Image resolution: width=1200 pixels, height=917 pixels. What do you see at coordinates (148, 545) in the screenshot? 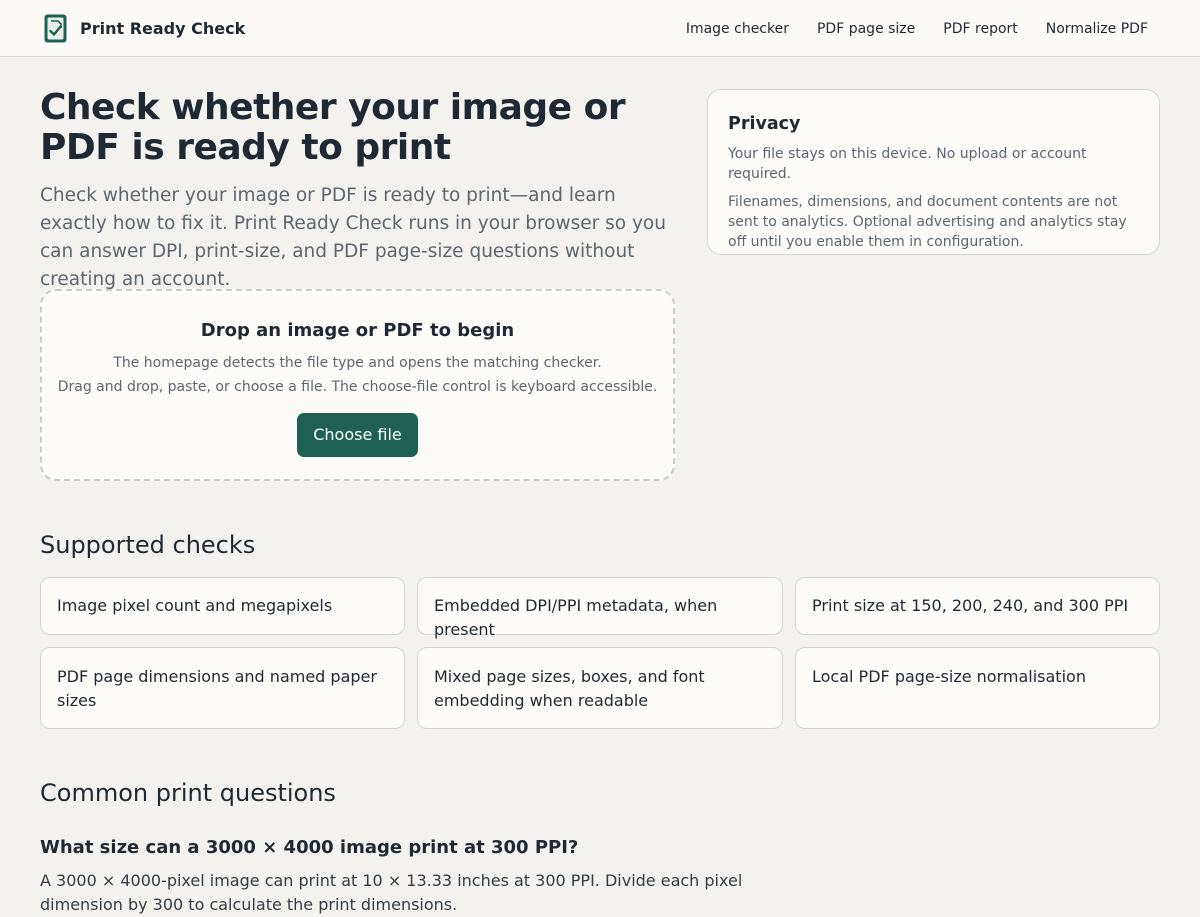
I see `supported-checks-heading: Supported checks` at bounding box center [148, 545].